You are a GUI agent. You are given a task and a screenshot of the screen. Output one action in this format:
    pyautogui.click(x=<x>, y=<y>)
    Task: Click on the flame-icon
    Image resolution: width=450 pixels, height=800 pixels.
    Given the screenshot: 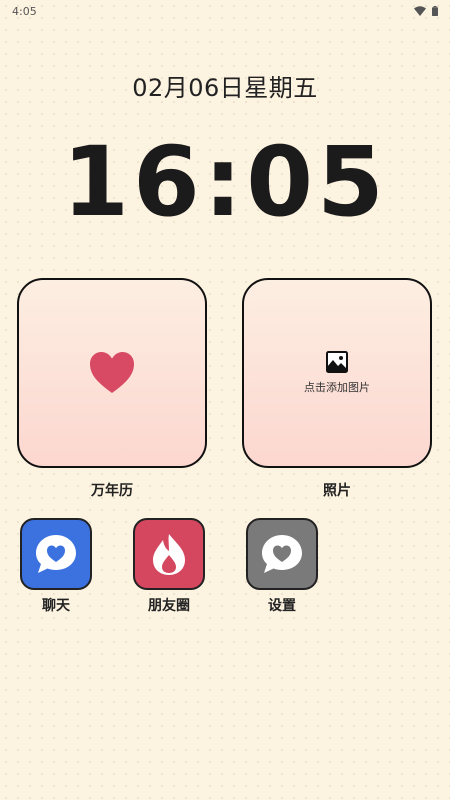 What is the action you would take?
    pyautogui.click(x=169, y=554)
    